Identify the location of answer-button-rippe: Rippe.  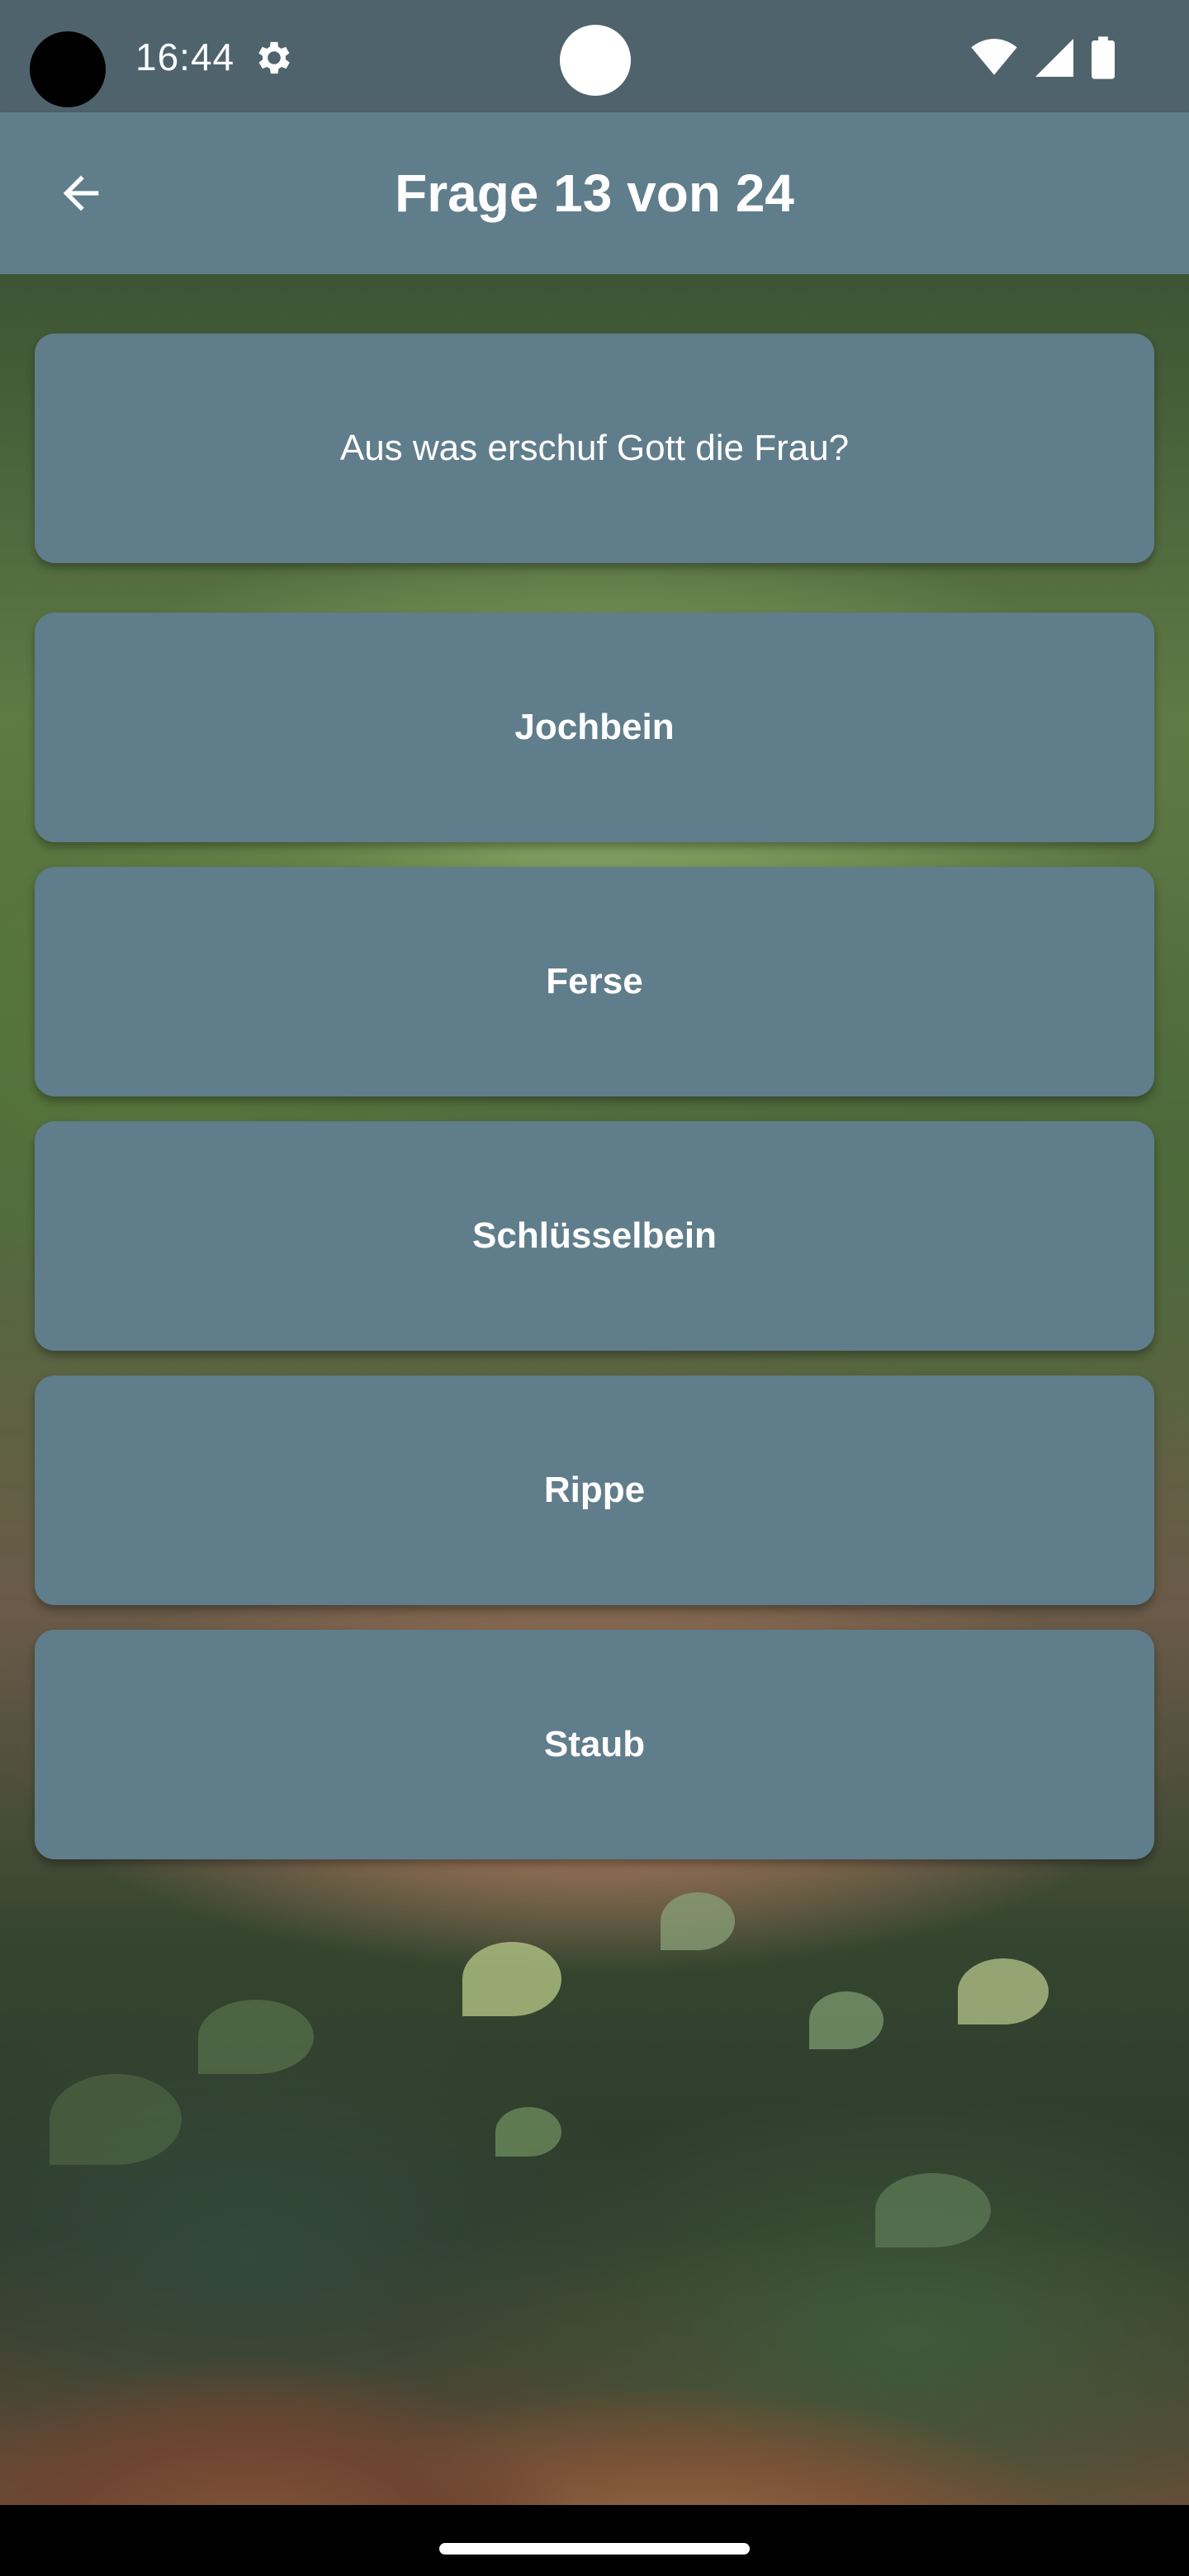
(594, 1490).